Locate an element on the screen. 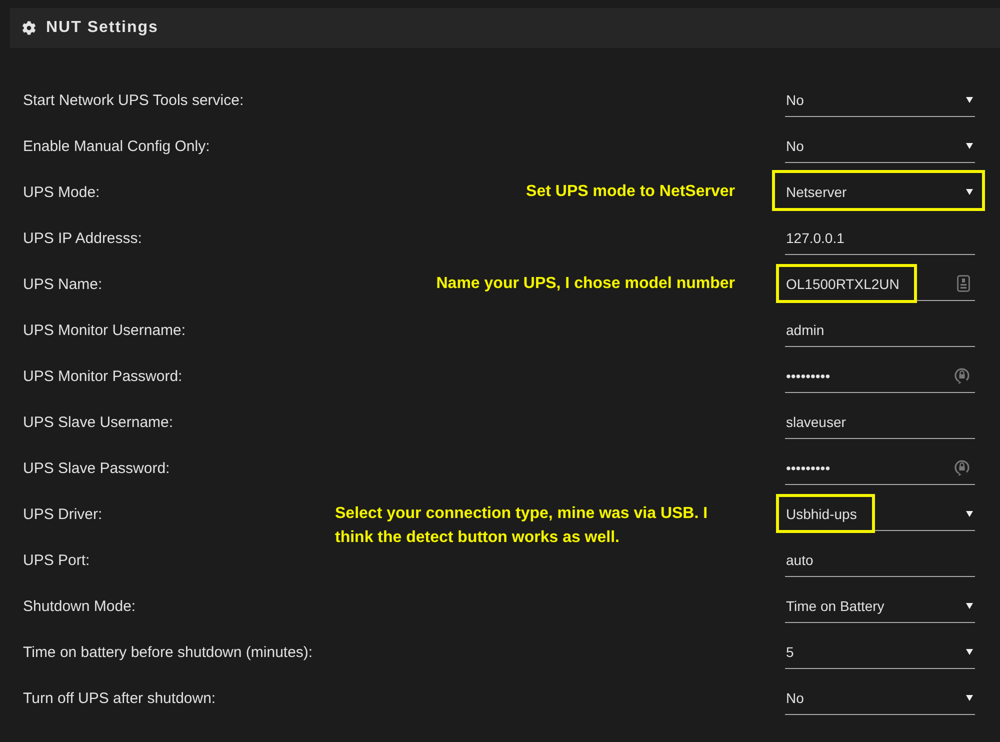 The height and width of the screenshot is (742, 1000). select-field: Usbhid-ups is located at coordinates (880, 514).